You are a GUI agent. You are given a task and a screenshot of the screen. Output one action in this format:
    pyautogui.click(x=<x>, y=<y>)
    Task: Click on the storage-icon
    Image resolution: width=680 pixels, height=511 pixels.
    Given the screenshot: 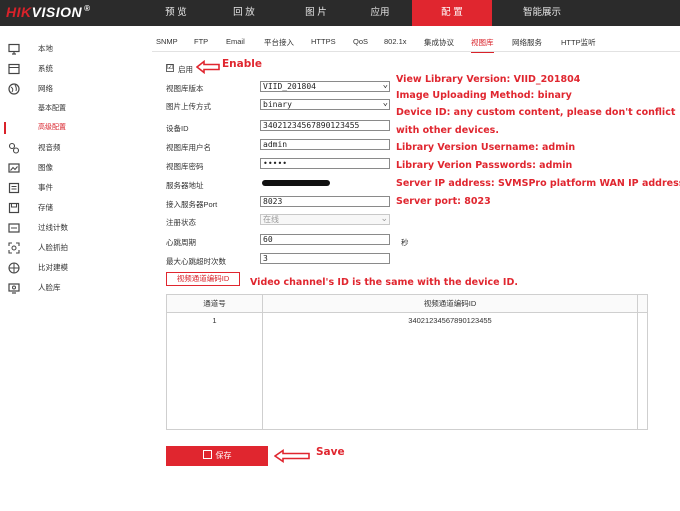 What is the action you would take?
    pyautogui.click(x=14, y=208)
    